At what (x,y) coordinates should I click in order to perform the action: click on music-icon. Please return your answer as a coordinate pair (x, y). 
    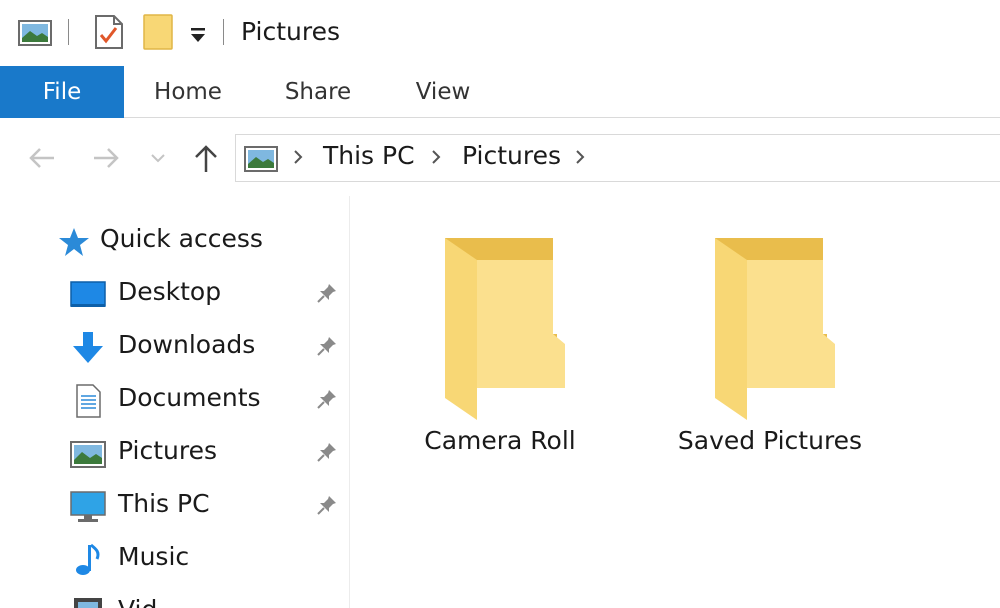
    Looking at the image, I should click on (88, 560).